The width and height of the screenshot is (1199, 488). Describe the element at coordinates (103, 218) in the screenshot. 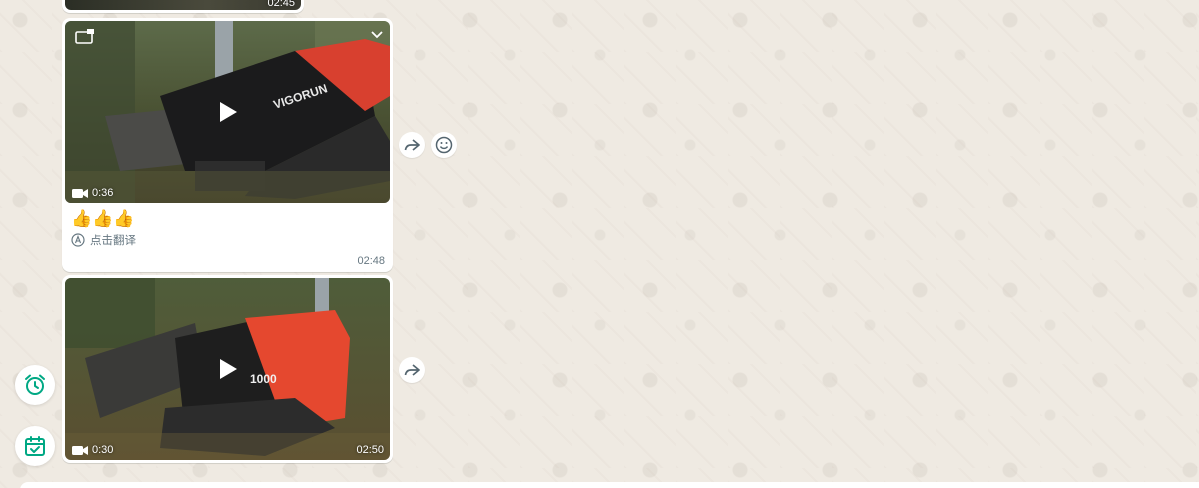

I see `message-caption: 👍👍👍` at that location.